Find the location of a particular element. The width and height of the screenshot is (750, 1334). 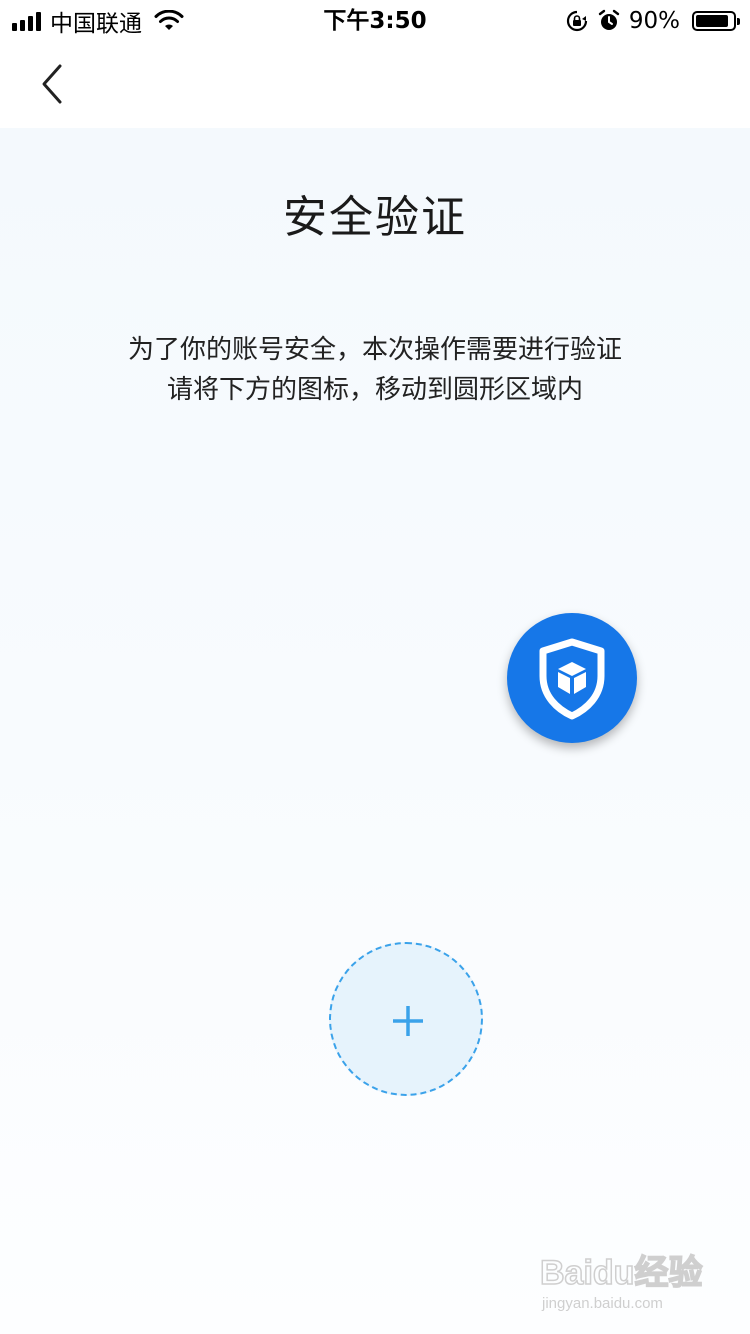

baidu-paw-logo: Baidu经验 jingyan.baidu.com is located at coordinates (621, 1282).